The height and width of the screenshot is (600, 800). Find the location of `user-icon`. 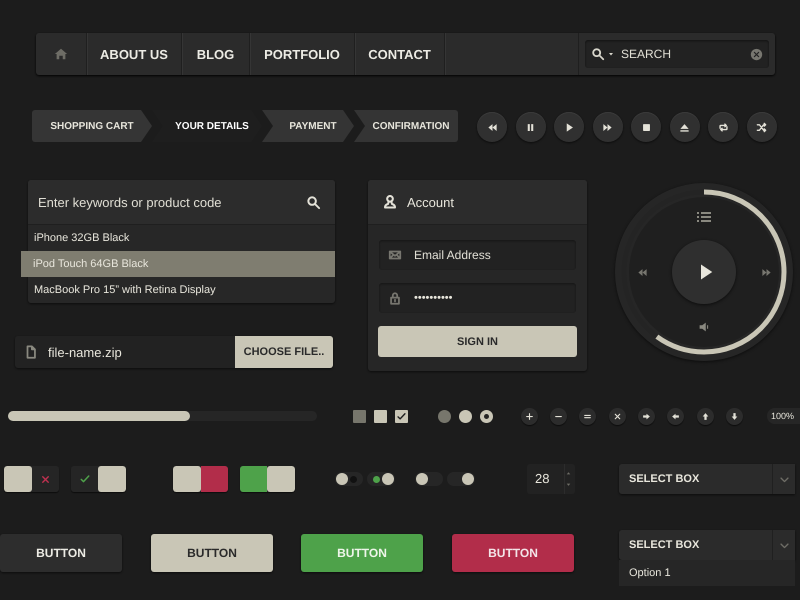

user-icon is located at coordinates (390, 202).